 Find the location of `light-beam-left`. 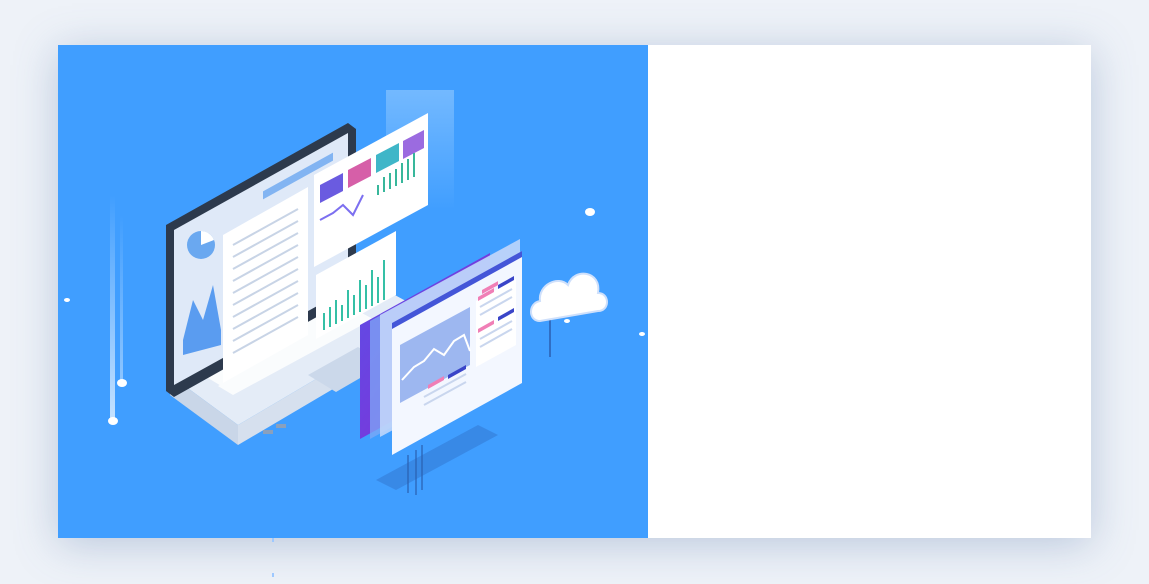

light-beam-left is located at coordinates (95, 310).